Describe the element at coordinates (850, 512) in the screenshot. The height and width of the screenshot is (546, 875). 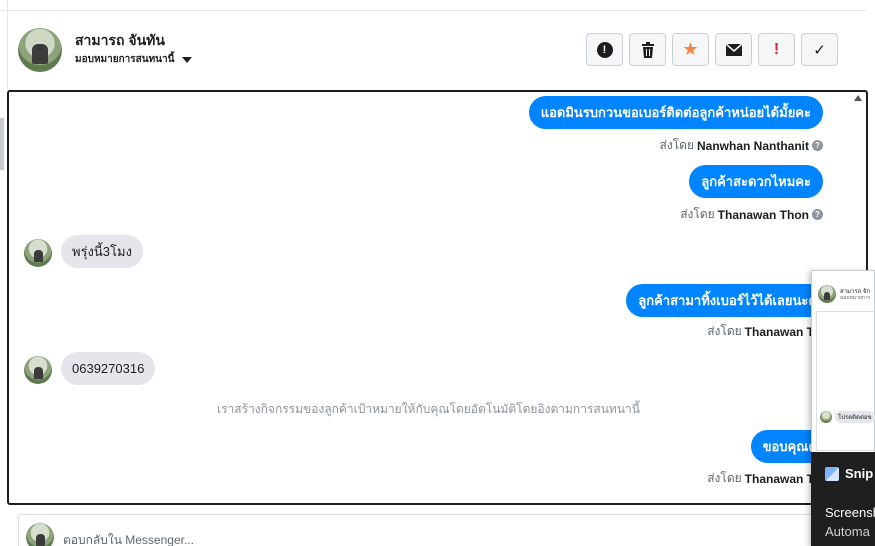
I see `preview-line-1: Screensh` at that location.